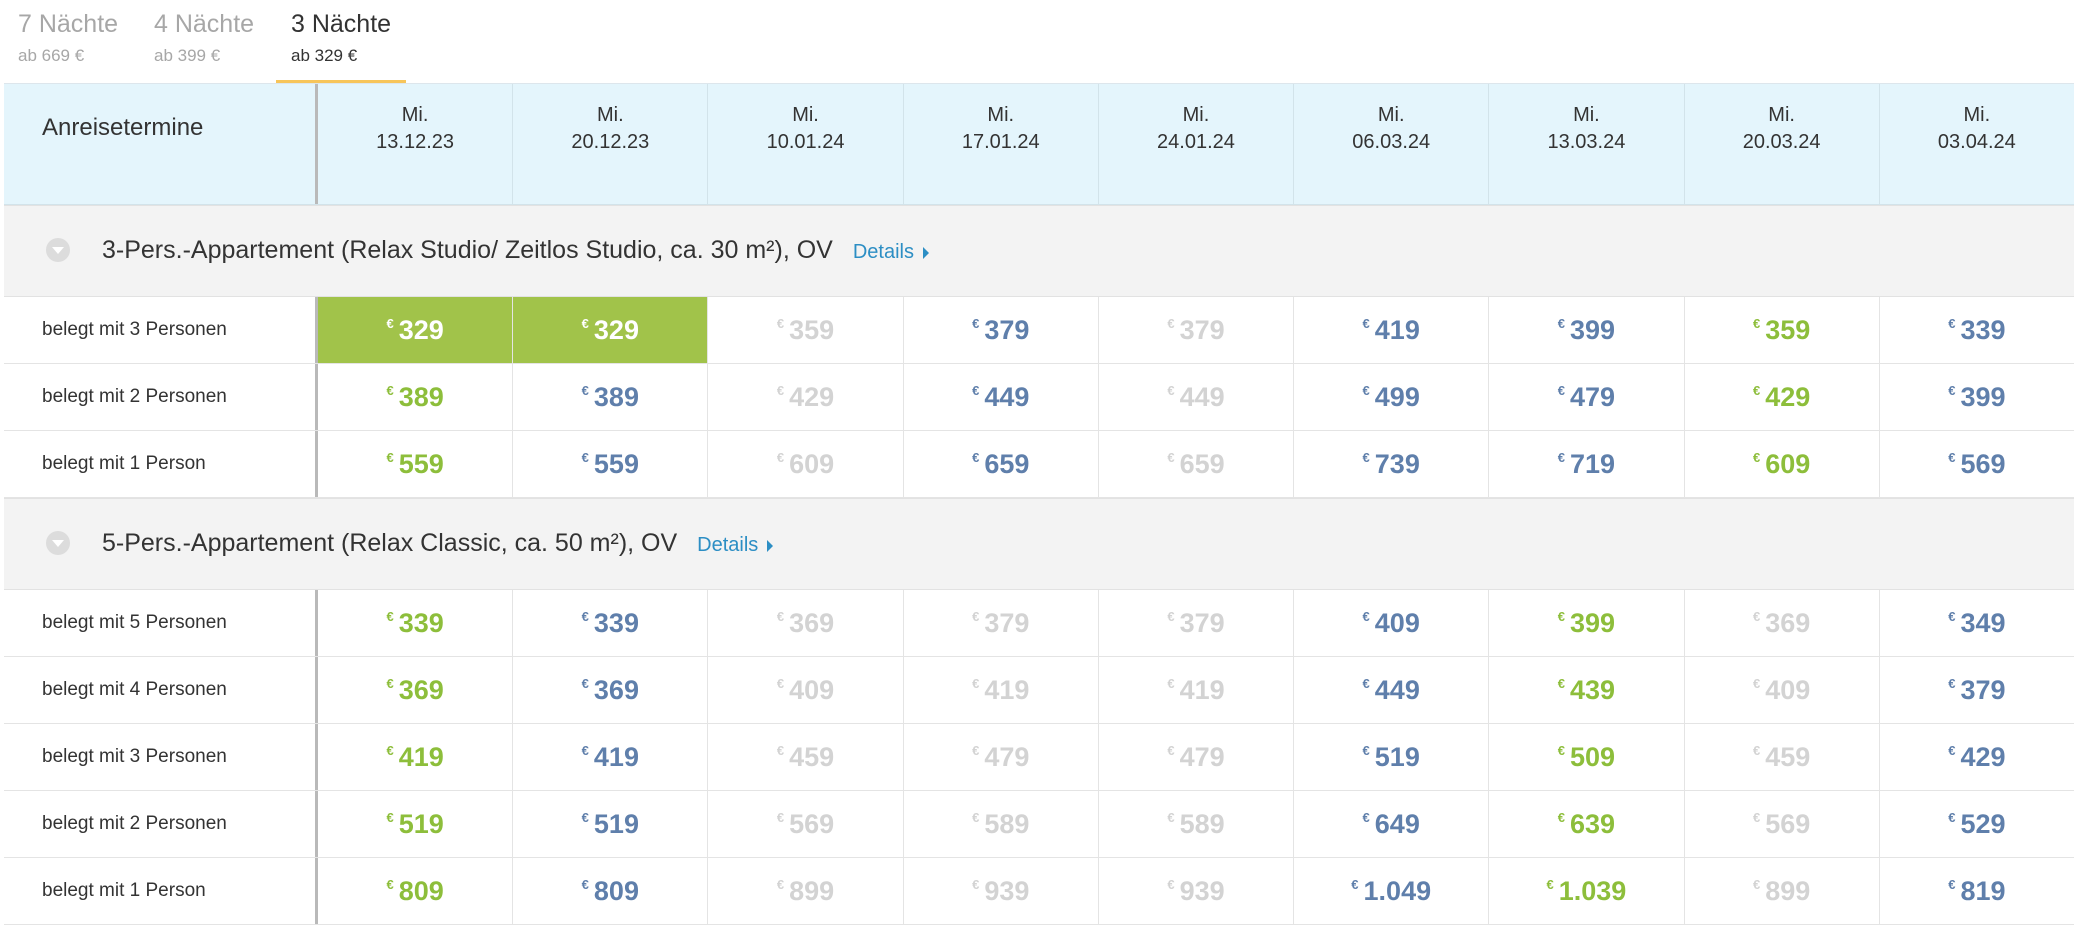  Describe the element at coordinates (1392, 891) in the screenshot. I see `price-cell: €1.049` at that location.